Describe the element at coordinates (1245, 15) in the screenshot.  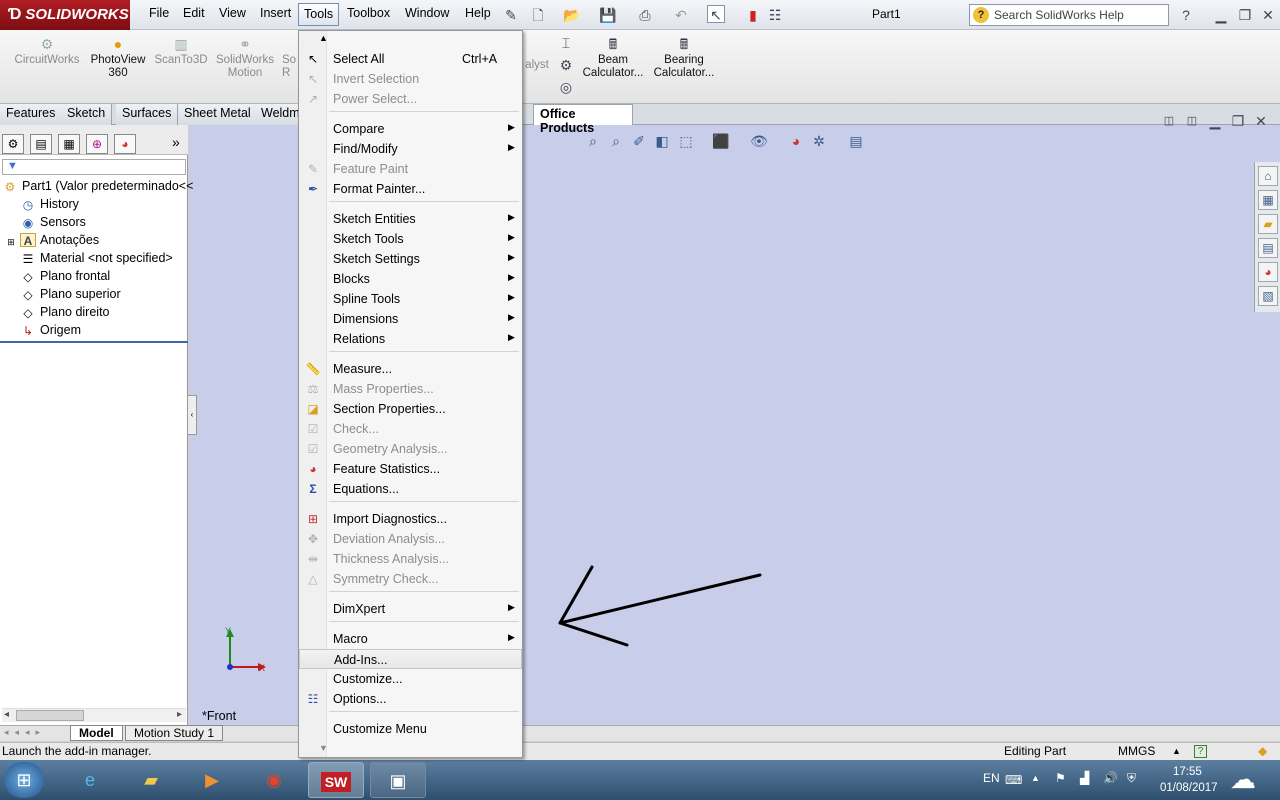
I see `restore-window-icon: ❐` at that location.